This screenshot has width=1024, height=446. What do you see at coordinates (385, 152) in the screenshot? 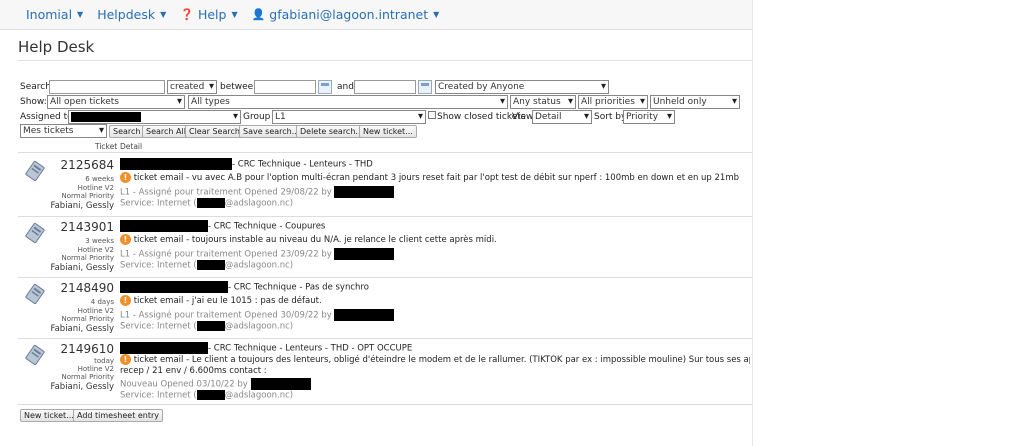
I see `table-header-divider` at bounding box center [385, 152].